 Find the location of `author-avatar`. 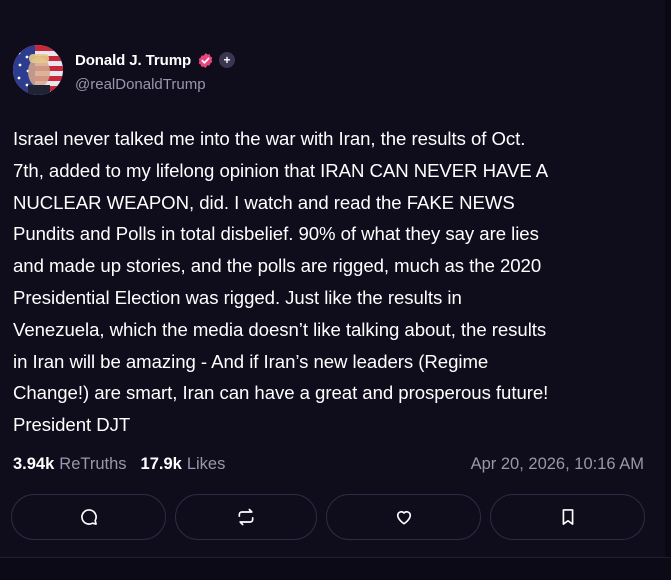

author-avatar is located at coordinates (38, 70).